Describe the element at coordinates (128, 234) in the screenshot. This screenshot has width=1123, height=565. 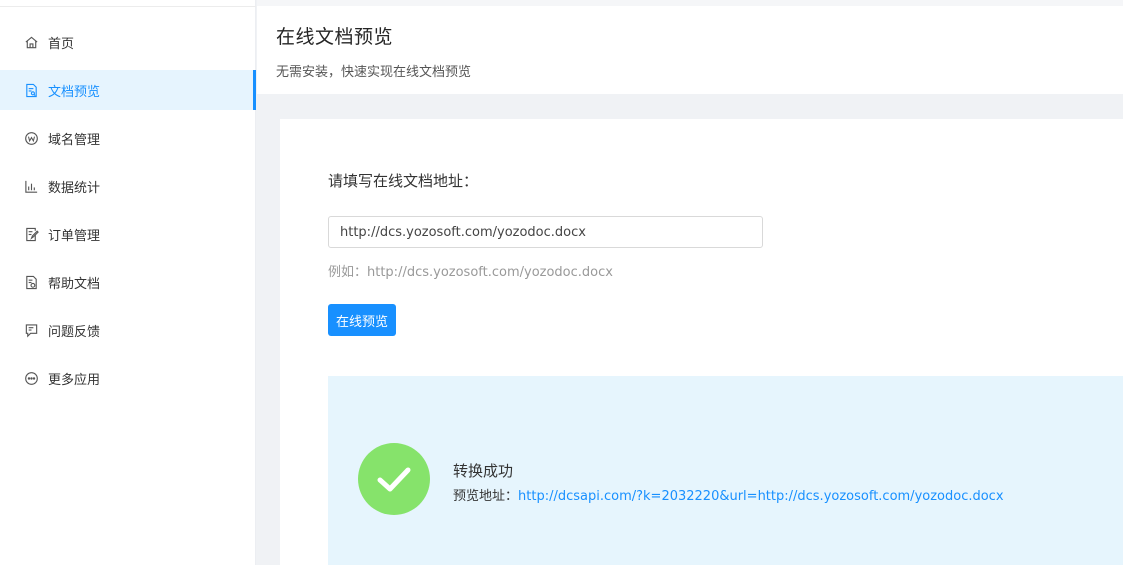
I see `sidebar-item-order-management: 订单管理` at that location.